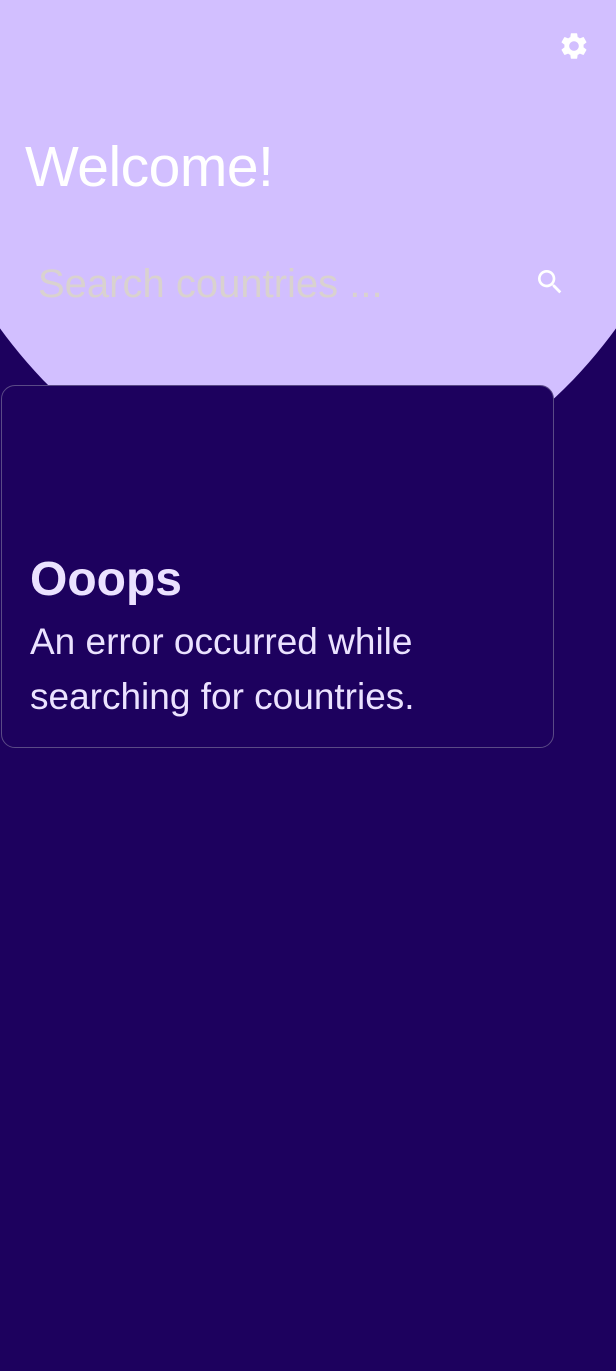  I want to click on search-input, so click(273, 284).